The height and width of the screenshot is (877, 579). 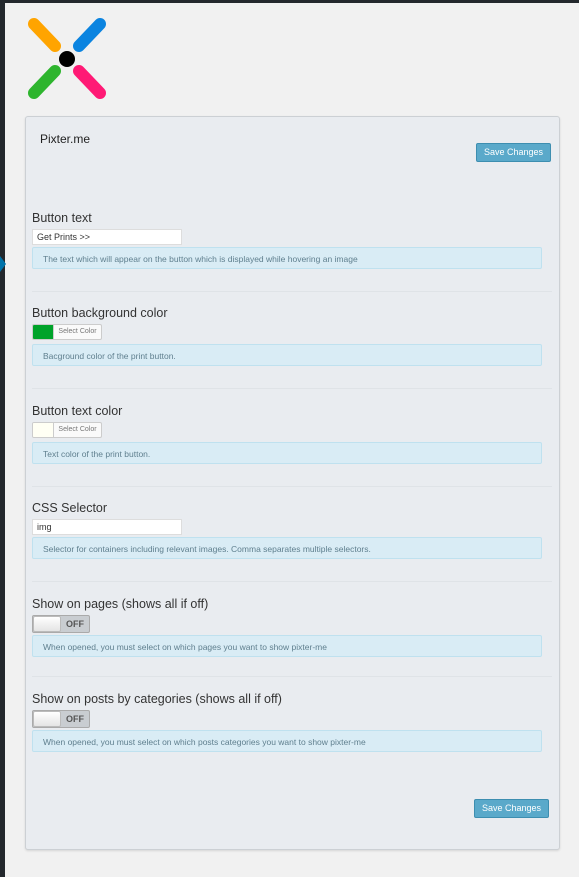 I want to click on button-bg-color-picker-label: Select Color, so click(x=77, y=332).